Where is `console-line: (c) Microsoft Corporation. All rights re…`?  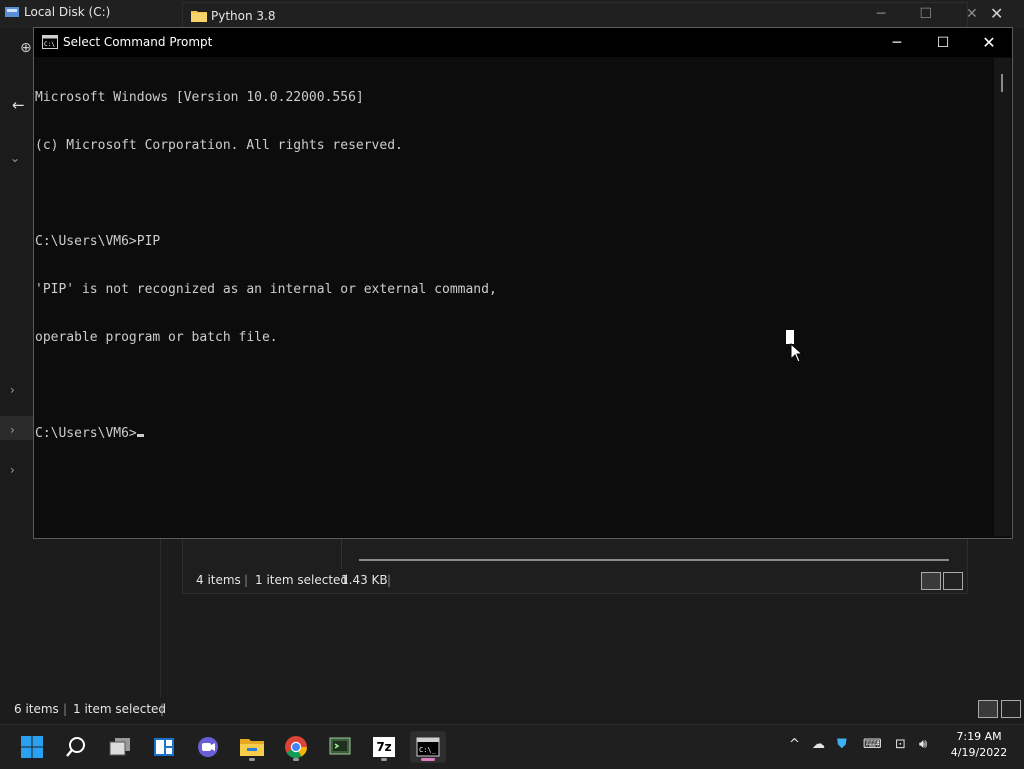
console-line: (c) Microsoft Corporation. All rights re… is located at coordinates (219, 145).